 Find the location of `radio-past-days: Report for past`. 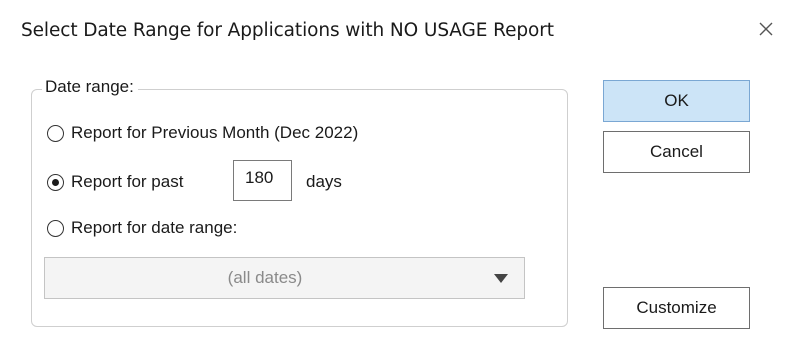

radio-past-days: Report for past is located at coordinates (115, 182).